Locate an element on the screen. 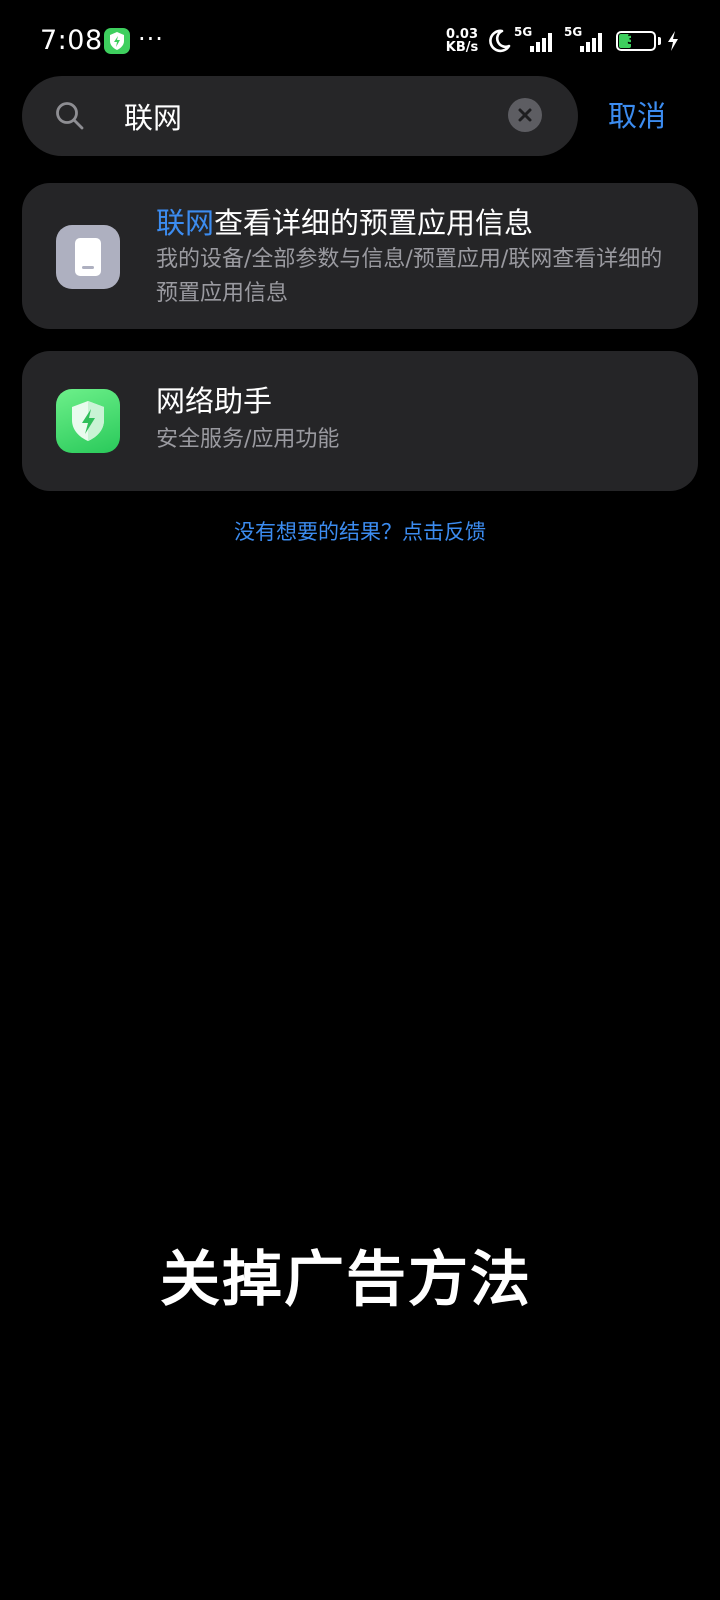 This screenshot has height=1600, width=720. network-speed: 0.03 KB/s is located at coordinates (462, 41).